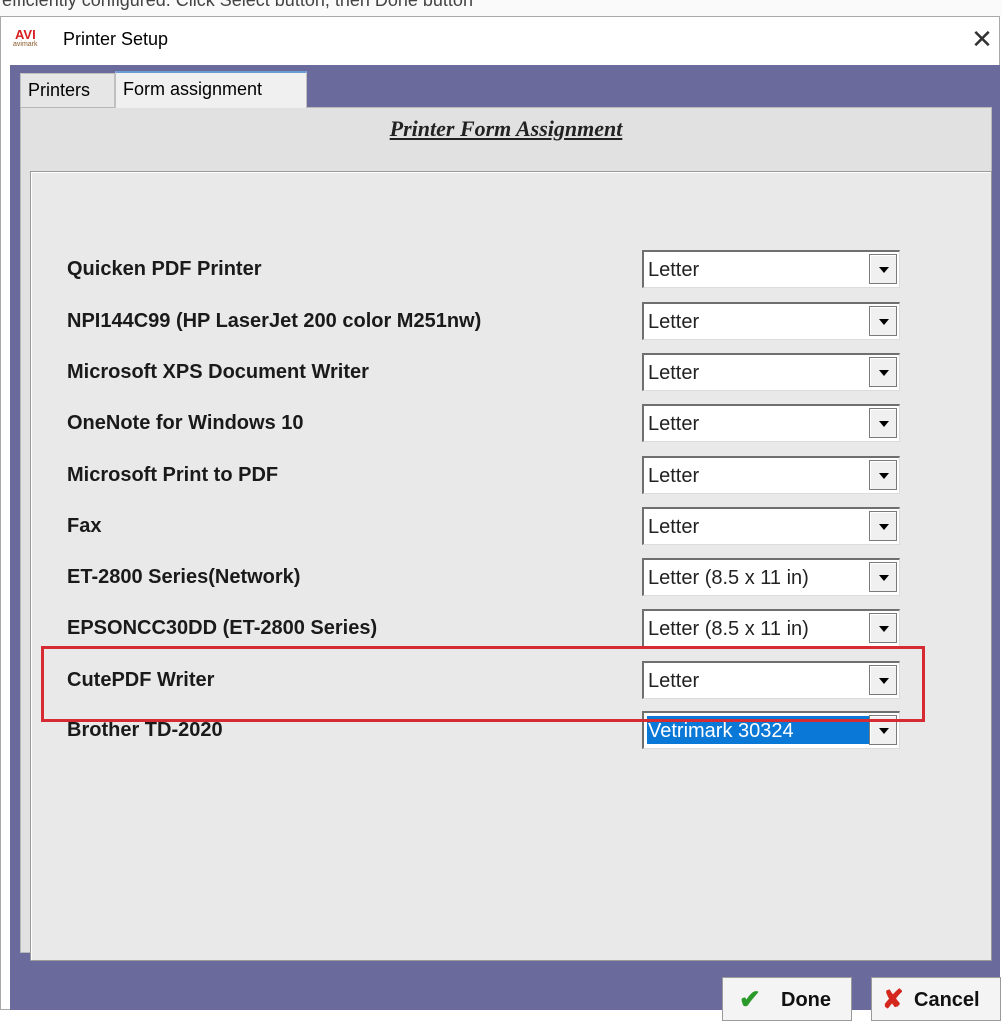  I want to click on printer-name: NPI144C99 (HP LaserJet 200 color M251nw), so click(274, 321).